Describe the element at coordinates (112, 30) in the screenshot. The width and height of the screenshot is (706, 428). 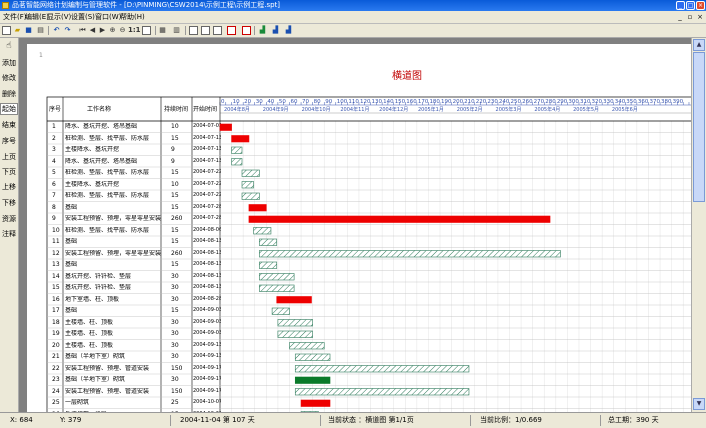
I see `zoom-in-icon: ⊕` at that location.